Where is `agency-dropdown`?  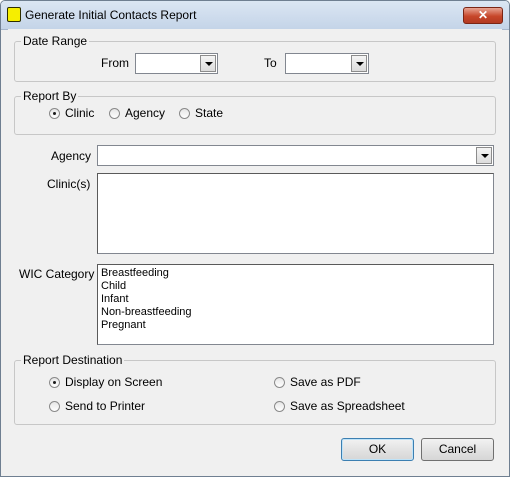 agency-dropdown is located at coordinates (295, 155).